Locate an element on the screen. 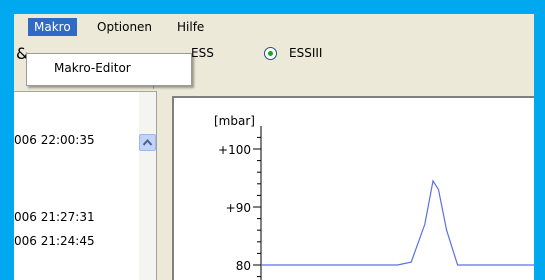 This screenshot has width=545, height=280. menu-optionen: Optionen is located at coordinates (124, 27).